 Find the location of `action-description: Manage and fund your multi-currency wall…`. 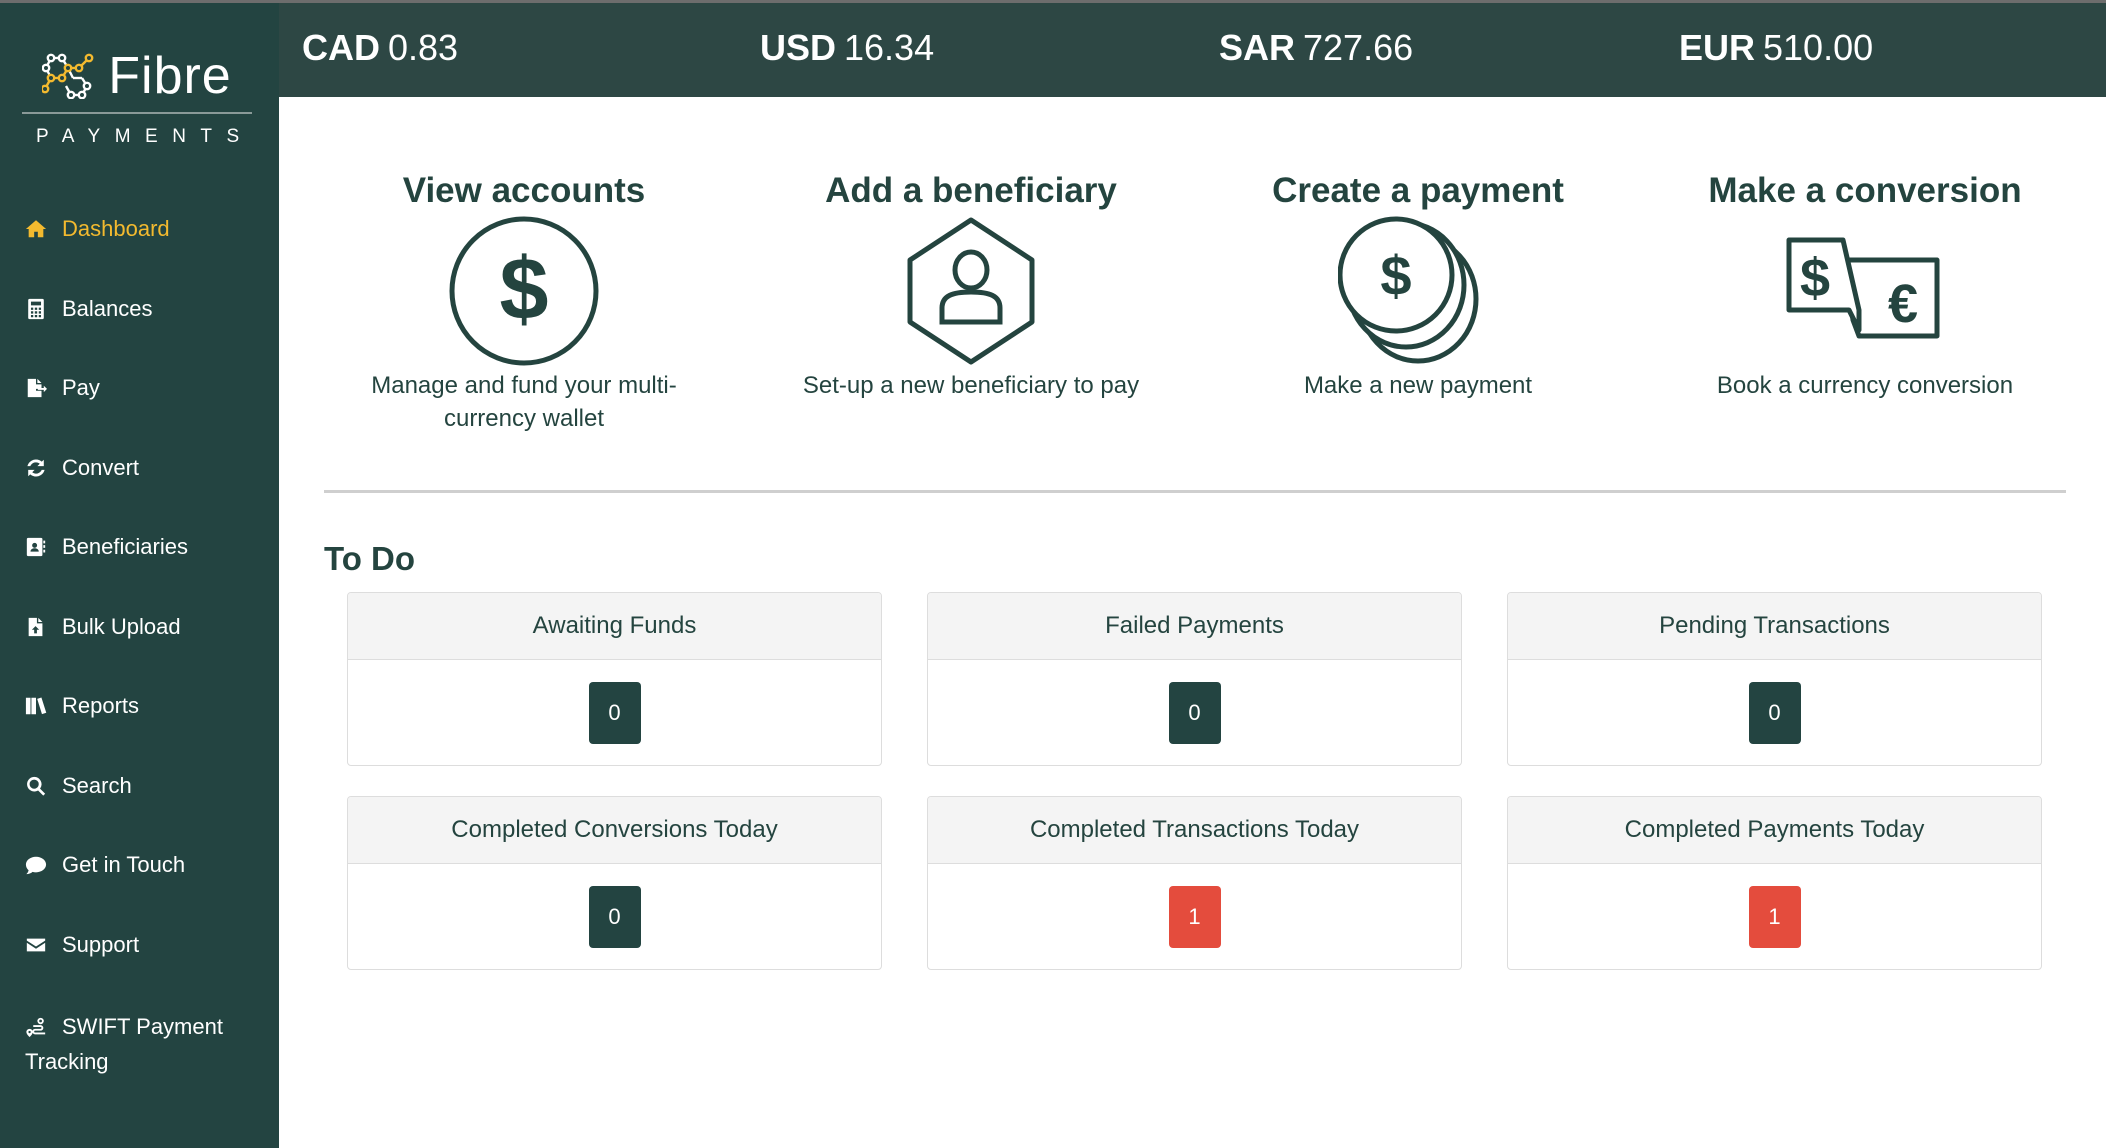

action-description: Manage and fund your multi-currency wall… is located at coordinates (524, 402).